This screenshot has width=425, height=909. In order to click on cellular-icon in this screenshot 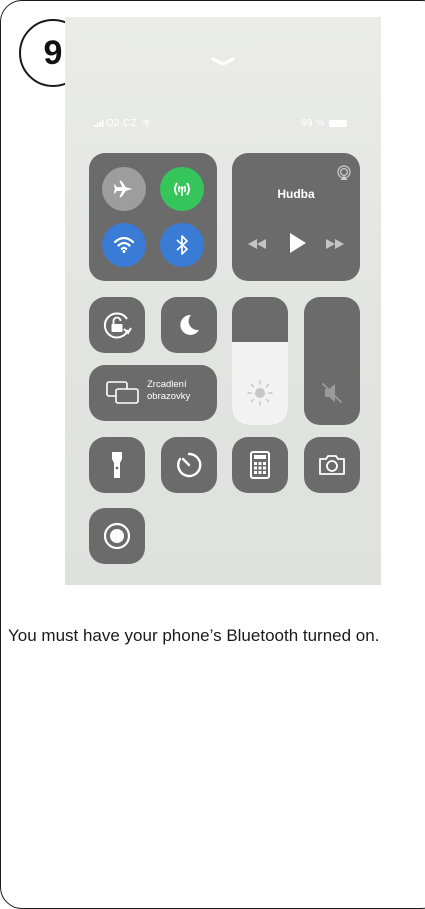, I will do `click(182, 189)`.